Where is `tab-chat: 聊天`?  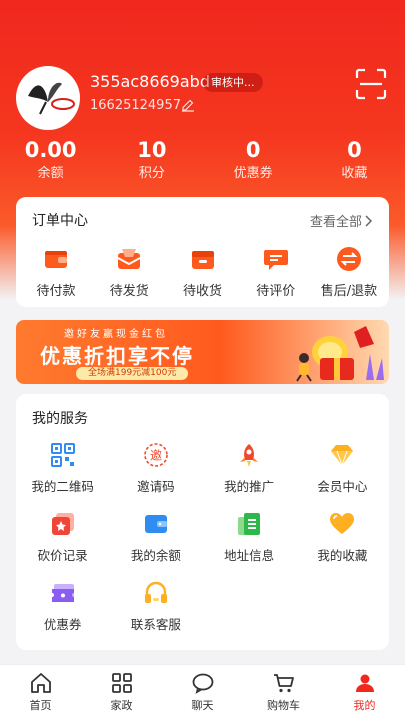
tab-chat: 聊天 is located at coordinates (202, 692).